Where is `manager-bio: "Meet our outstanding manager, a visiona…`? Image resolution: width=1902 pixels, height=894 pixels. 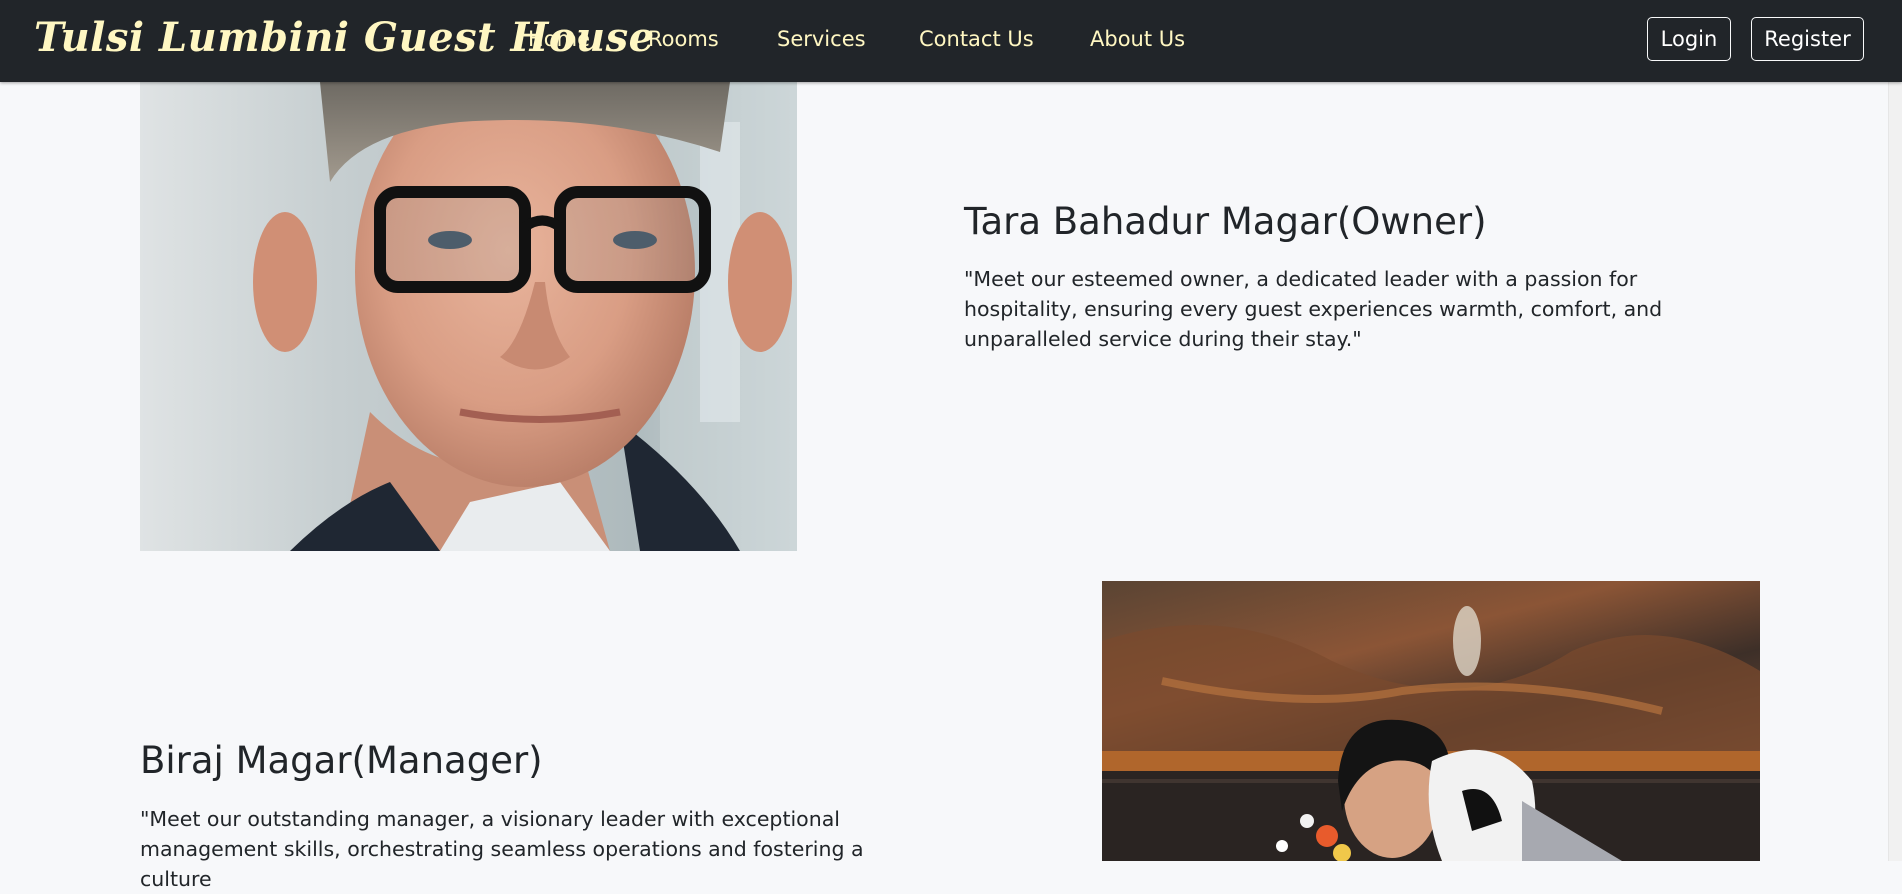 manager-bio: "Meet our outstanding manager, a visiona… is located at coordinates (502, 849).